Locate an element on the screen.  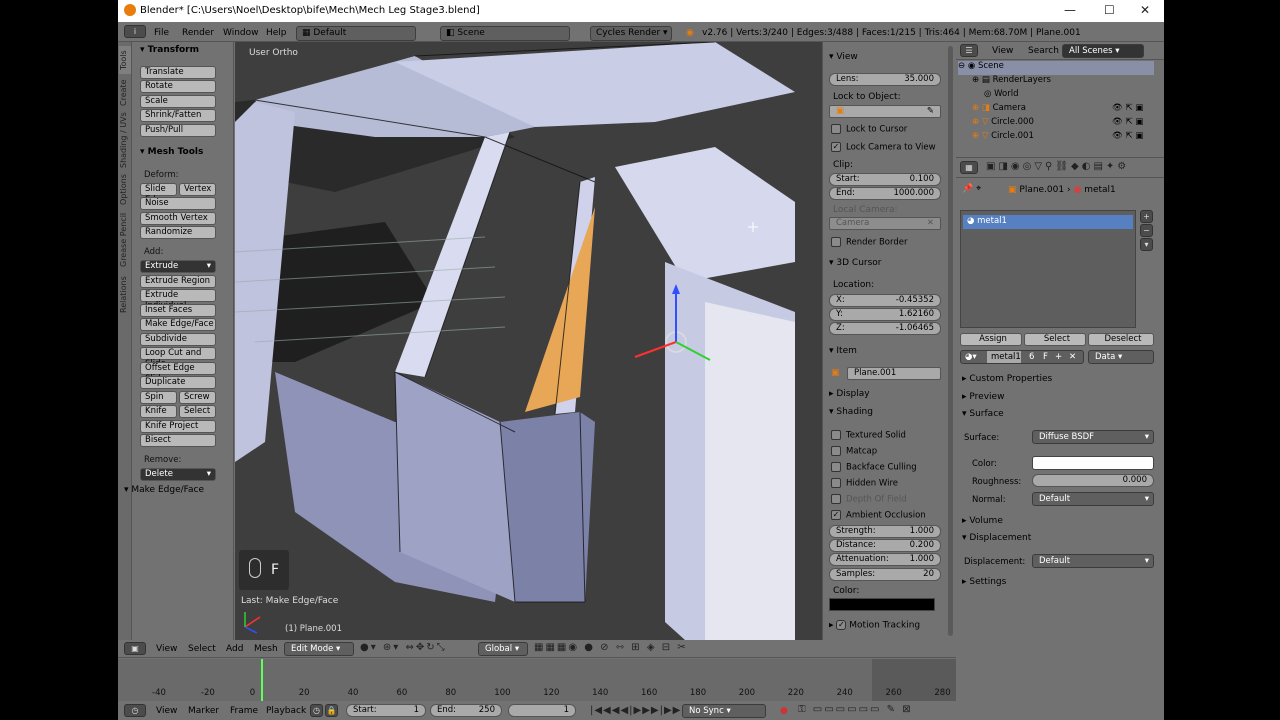
surface-panel: ▾ Surface is located at coordinates (983, 414).